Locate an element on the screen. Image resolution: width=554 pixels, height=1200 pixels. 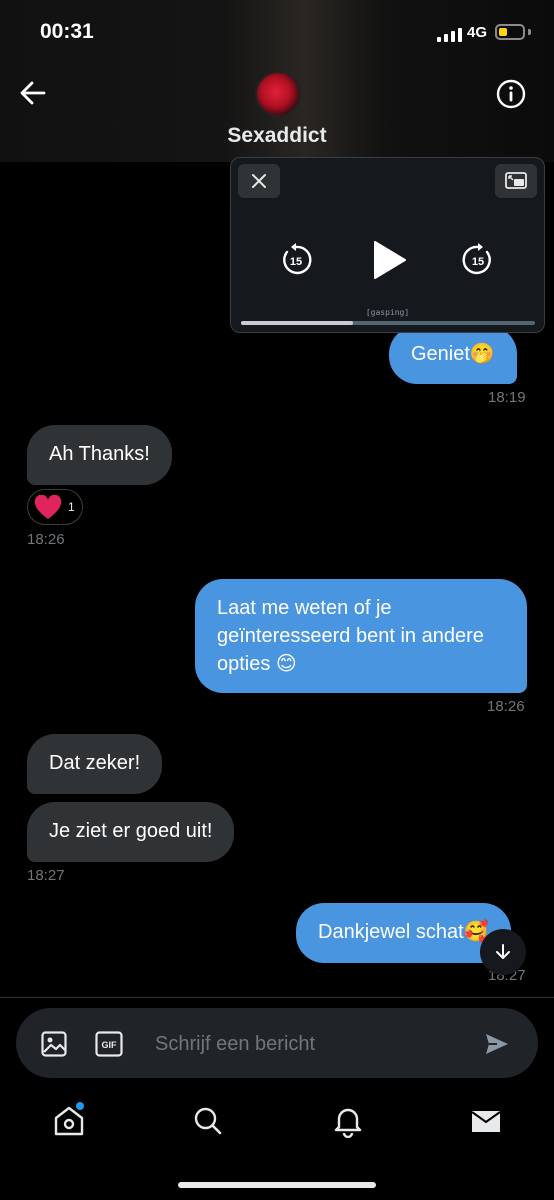
tab-search is located at coordinates (208, 1121).